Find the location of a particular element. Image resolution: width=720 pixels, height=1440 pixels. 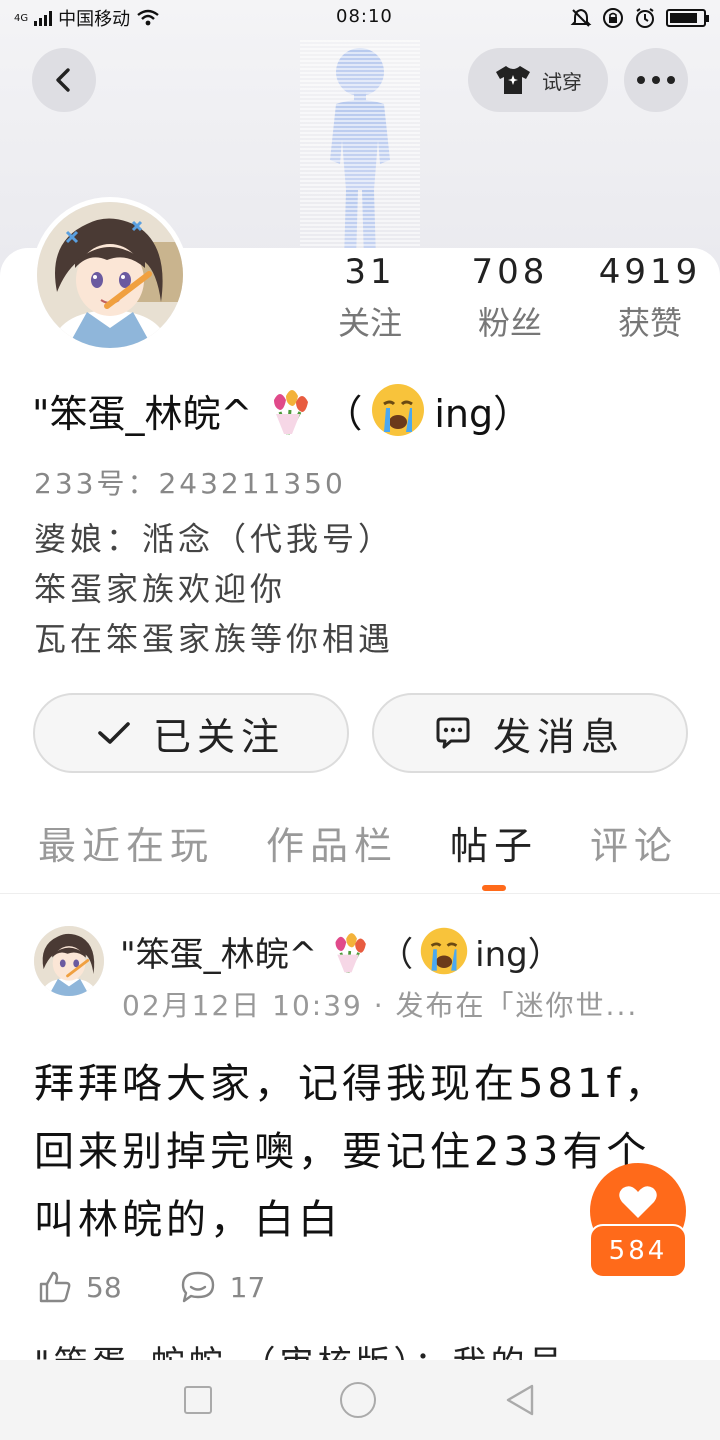

tab-works: 作品栏 is located at coordinates (332, 842).